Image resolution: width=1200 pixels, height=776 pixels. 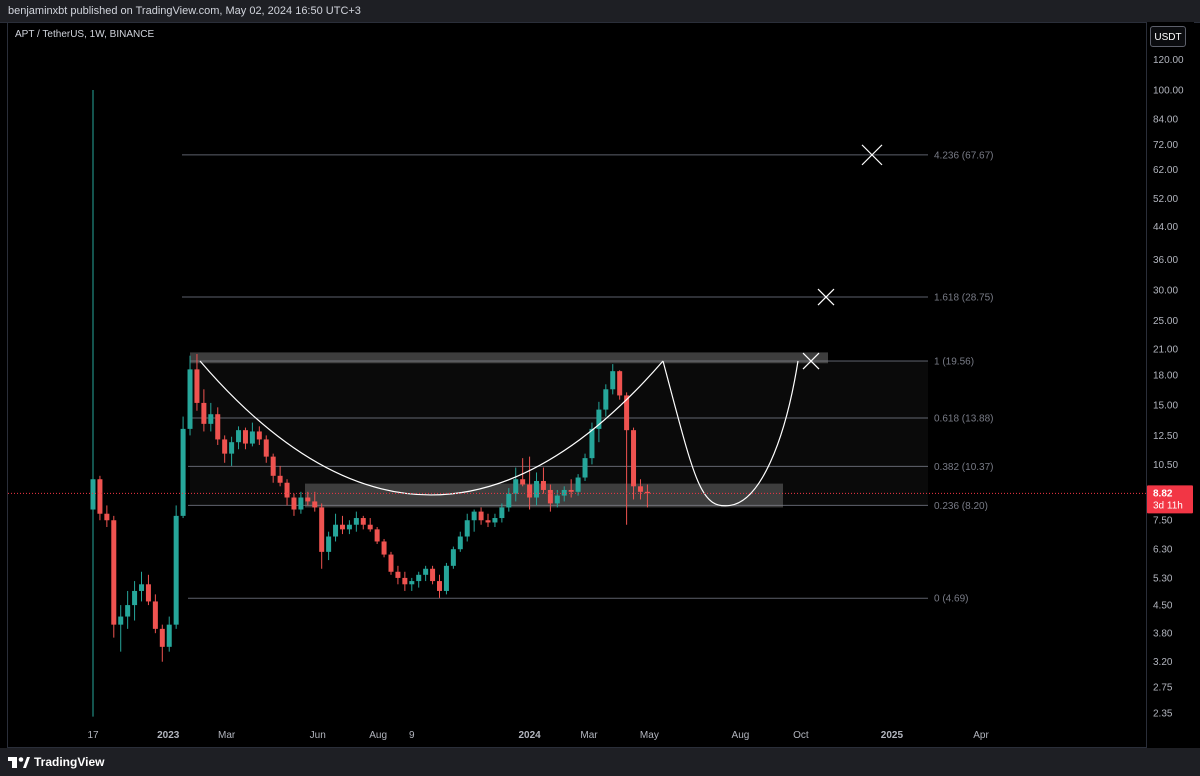 I want to click on price-tick-label: 10.50, so click(x=1165, y=465).